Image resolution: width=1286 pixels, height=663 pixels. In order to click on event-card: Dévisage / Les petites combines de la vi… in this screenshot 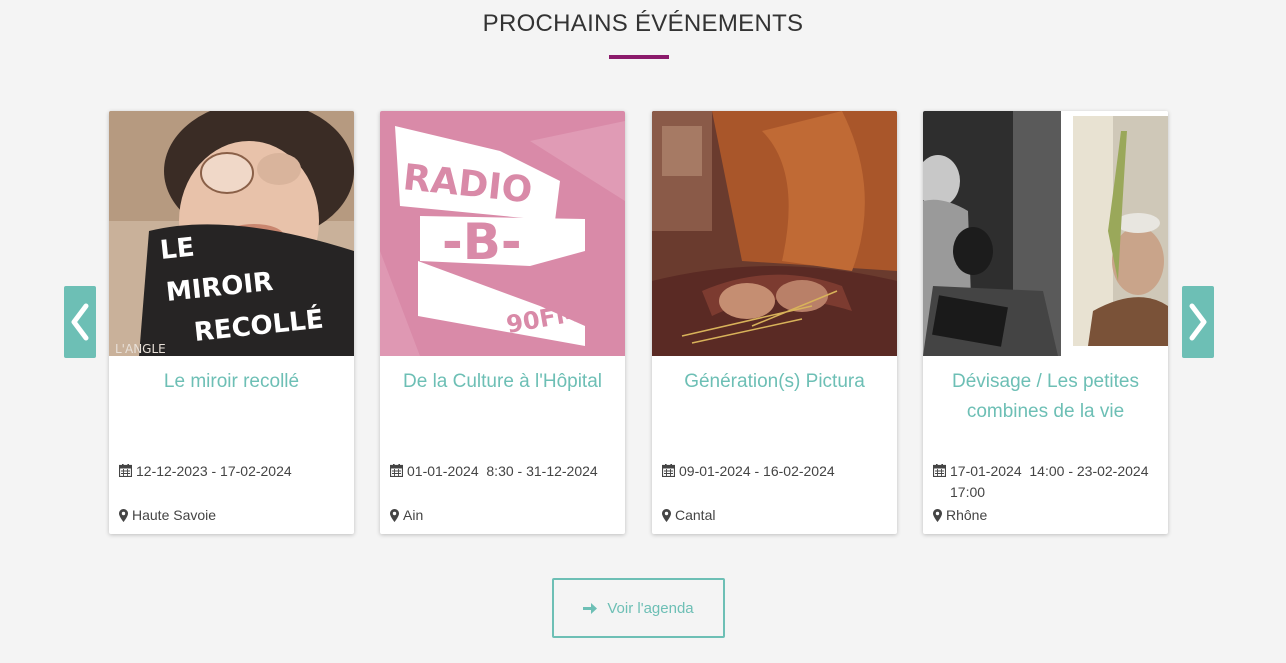, I will do `click(1045, 322)`.